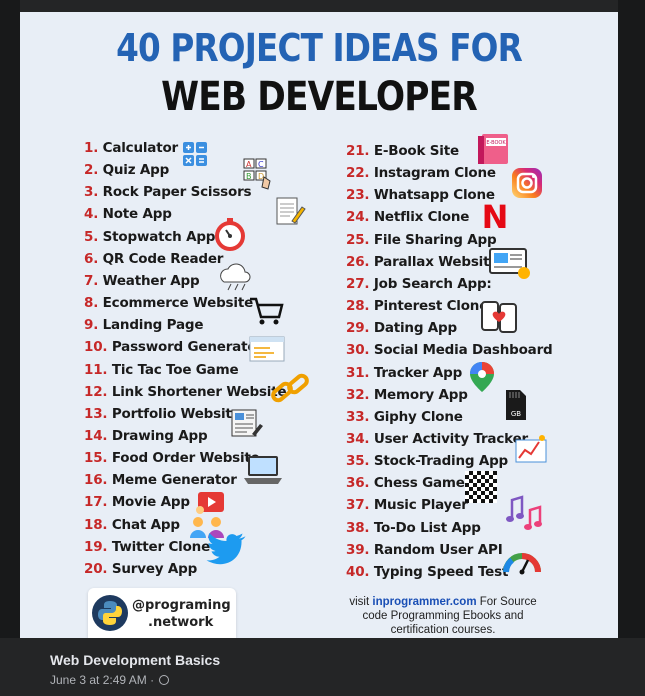 This screenshot has height=696, width=645. I want to click on speedometer-icon, so click(522, 562).